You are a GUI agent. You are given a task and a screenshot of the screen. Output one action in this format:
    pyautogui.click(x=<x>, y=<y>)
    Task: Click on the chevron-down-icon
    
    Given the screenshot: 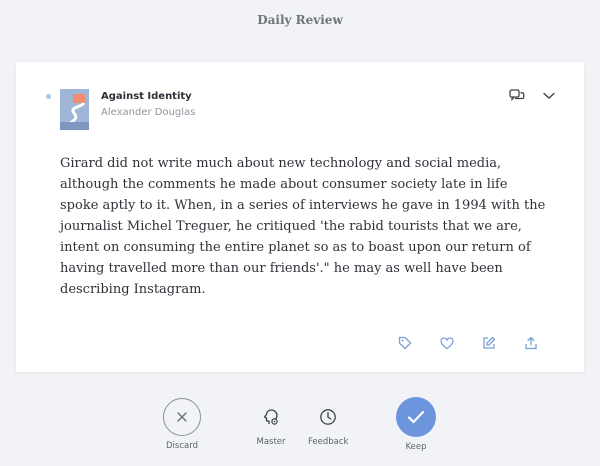 What is the action you would take?
    pyautogui.click(x=549, y=95)
    